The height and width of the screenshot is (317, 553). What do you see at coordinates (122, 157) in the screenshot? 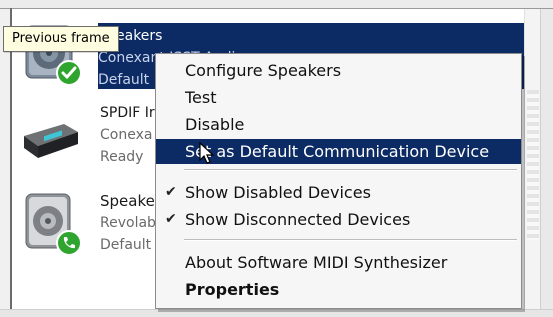
I see `device-status: Ready` at bounding box center [122, 157].